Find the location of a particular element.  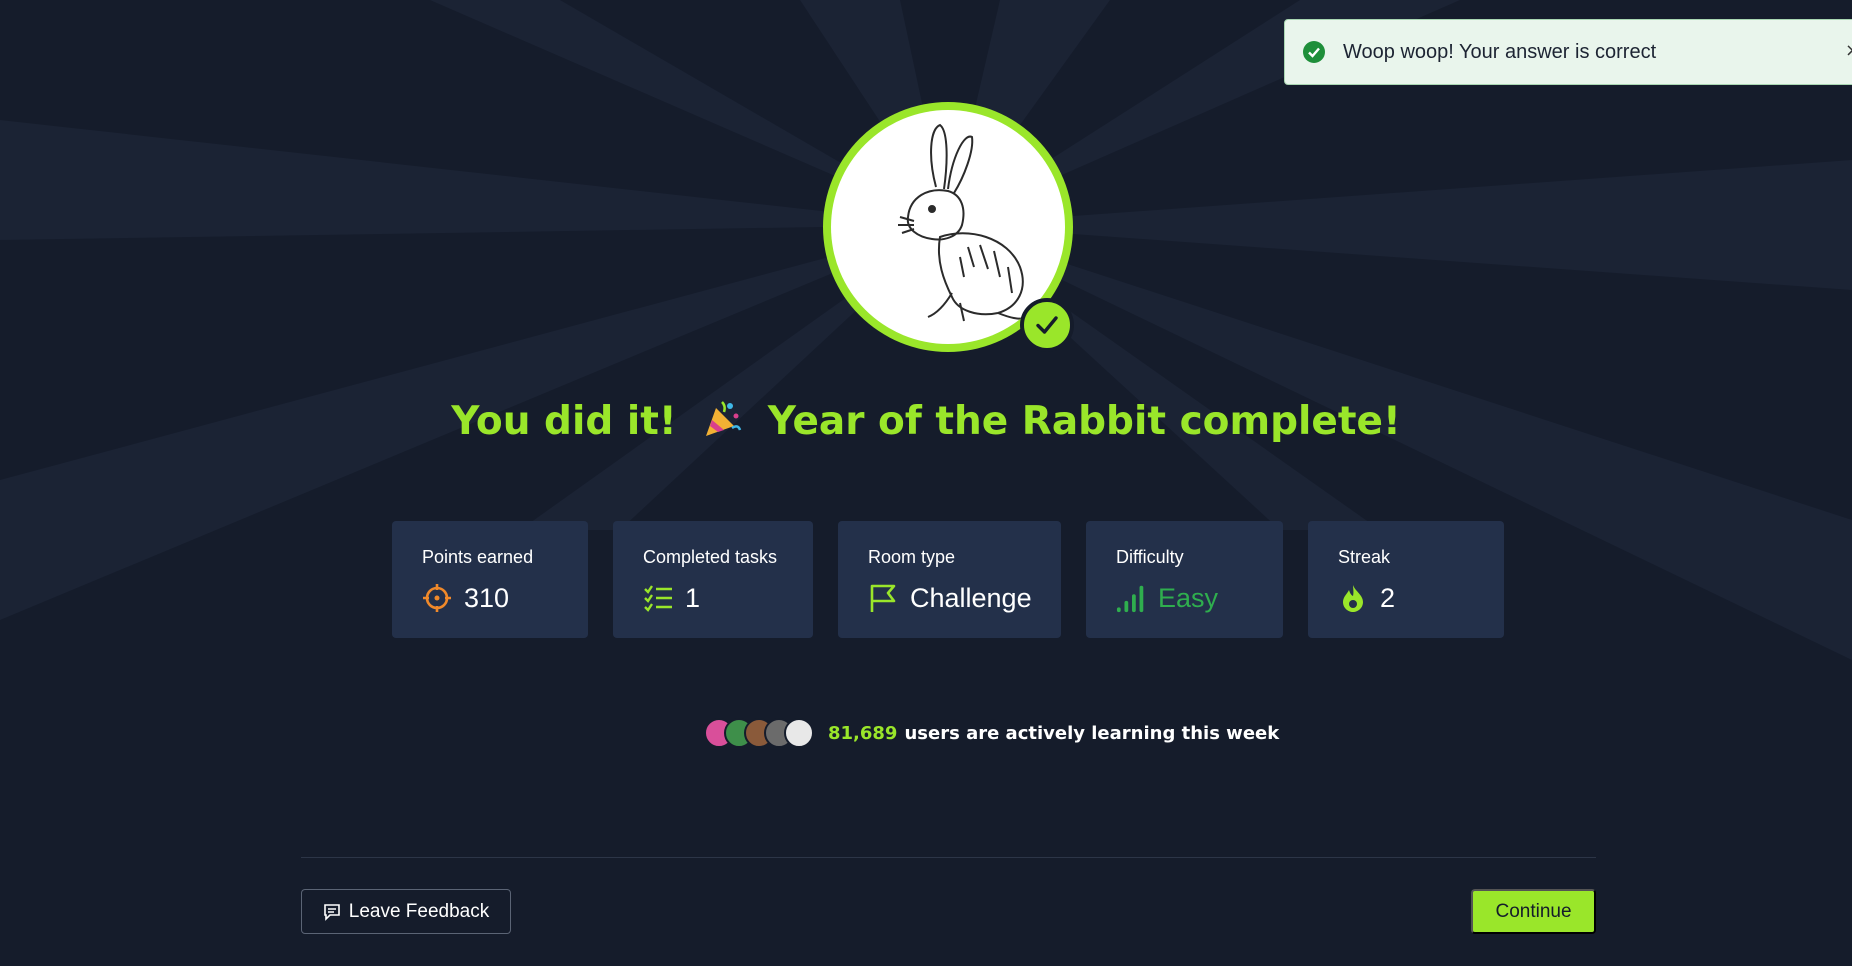

comment-icon is located at coordinates (332, 912).